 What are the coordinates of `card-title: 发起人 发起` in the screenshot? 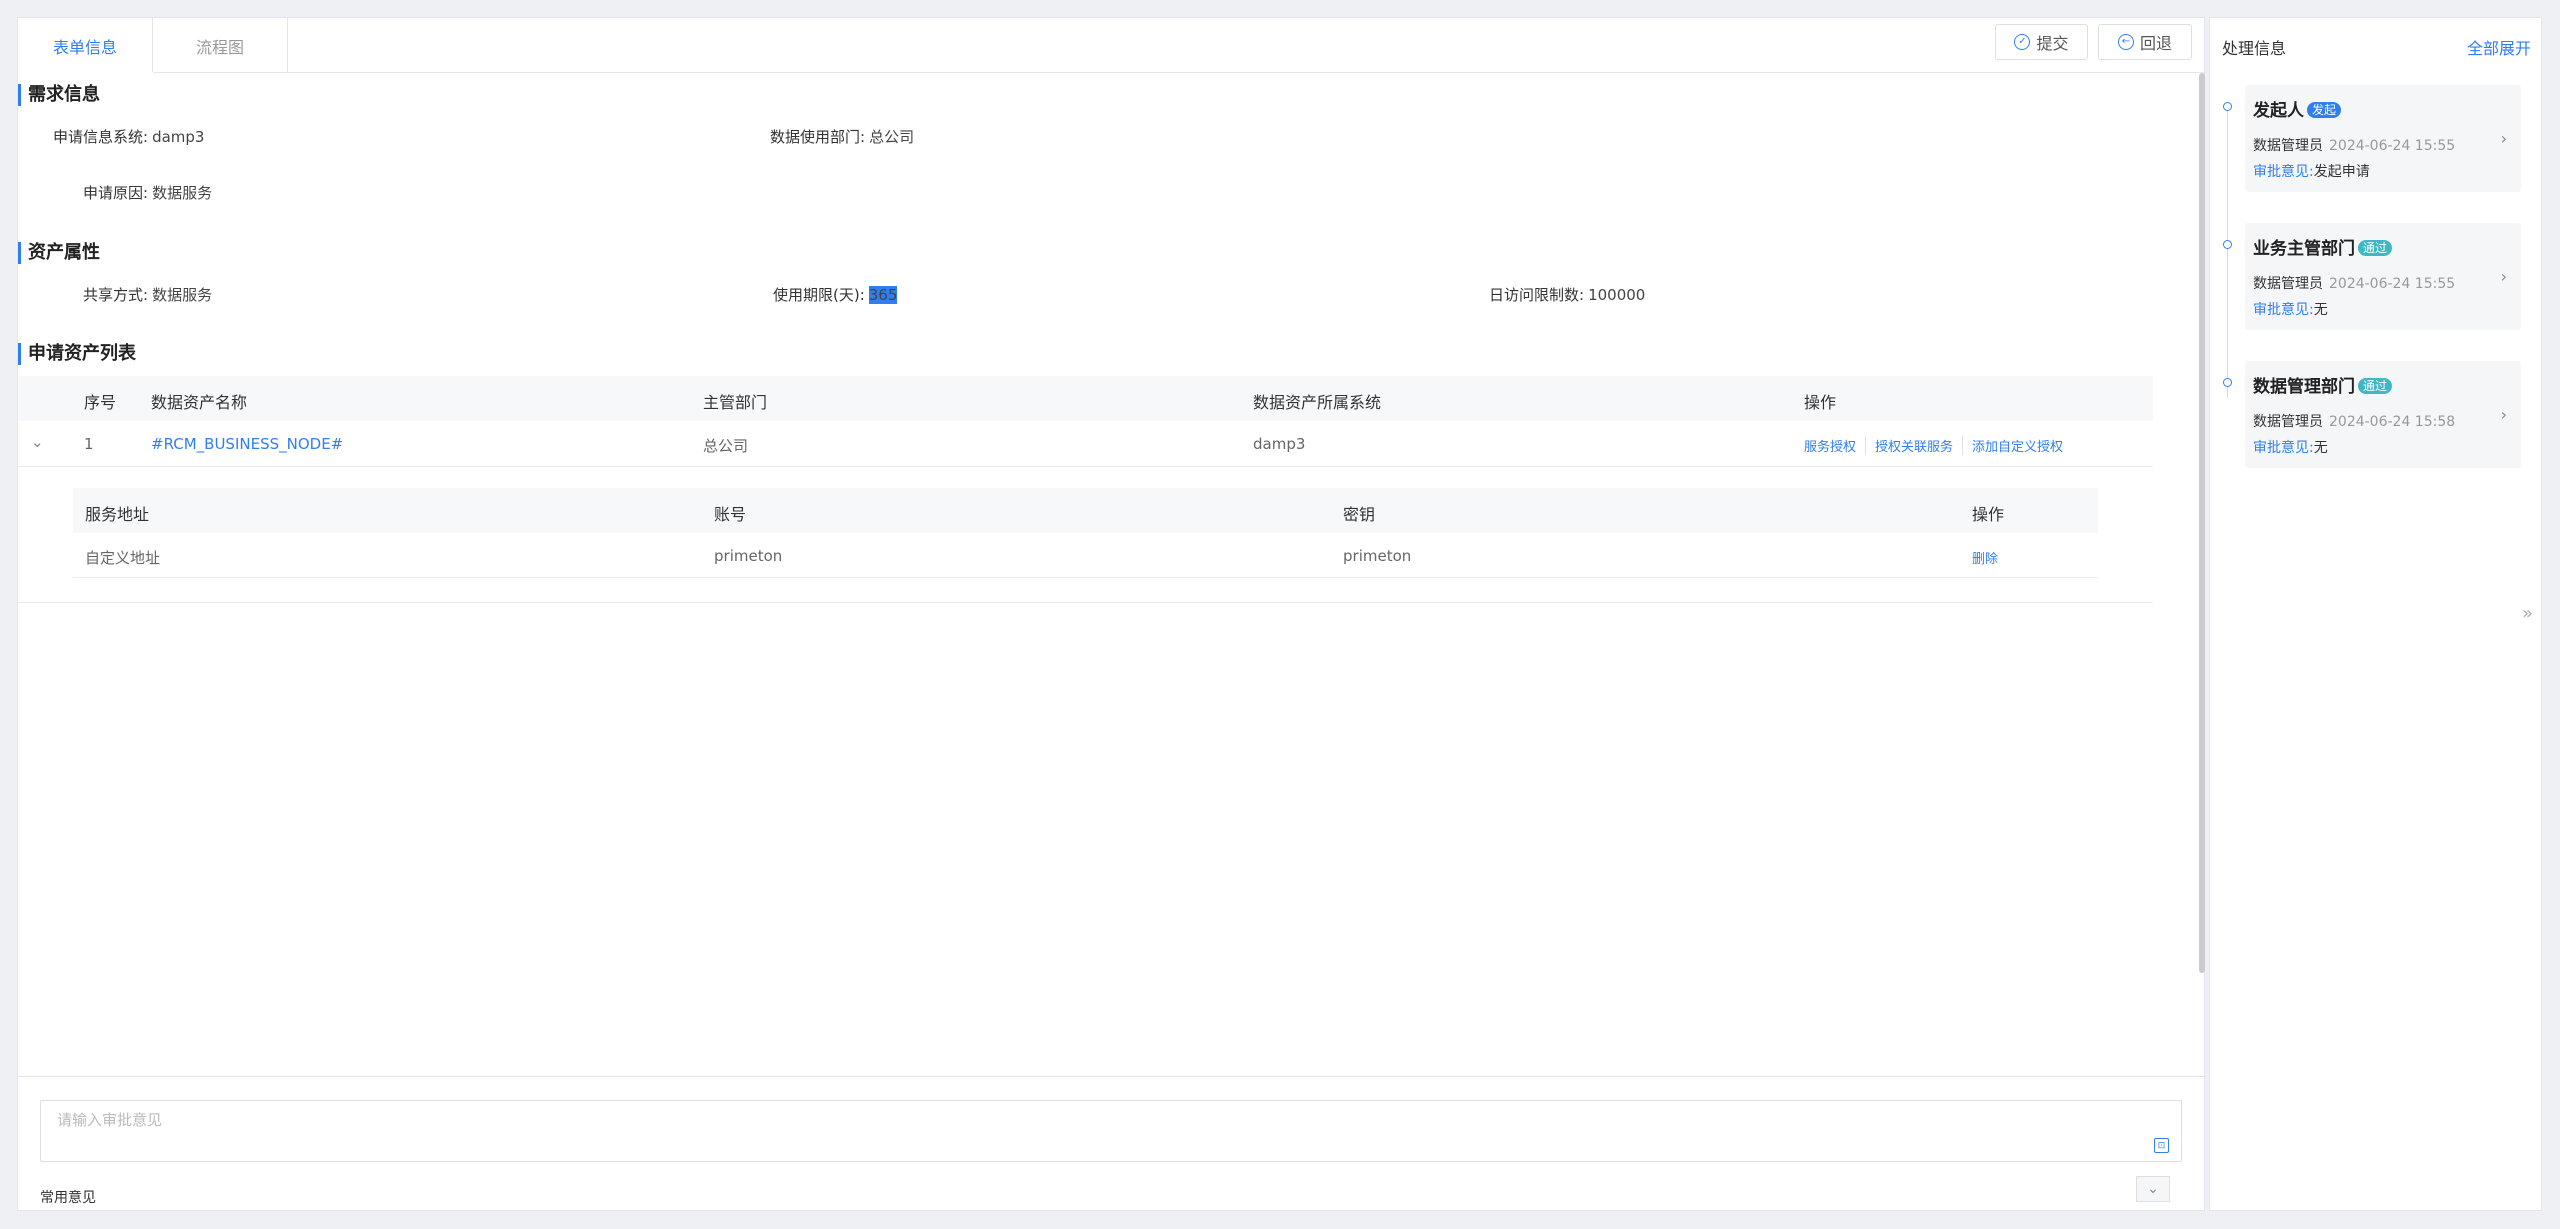 It's located at (2297, 108).